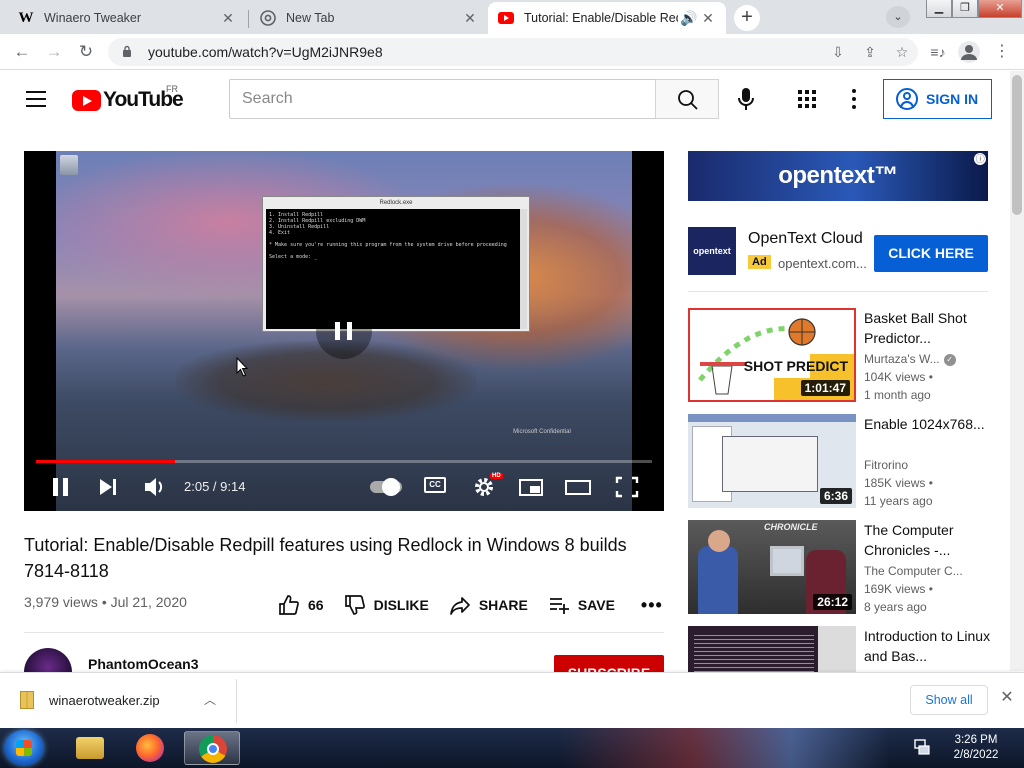 This screenshot has height=768, width=1024. What do you see at coordinates (980, 159) in the screenshot?
I see `ad-info-icon: ⓘ` at bounding box center [980, 159].